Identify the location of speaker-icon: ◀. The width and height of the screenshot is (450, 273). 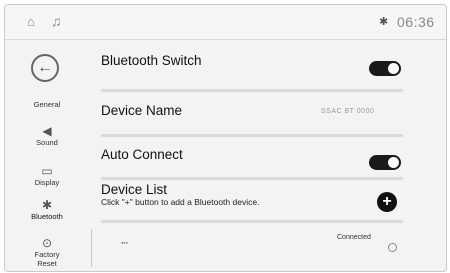
(47, 131).